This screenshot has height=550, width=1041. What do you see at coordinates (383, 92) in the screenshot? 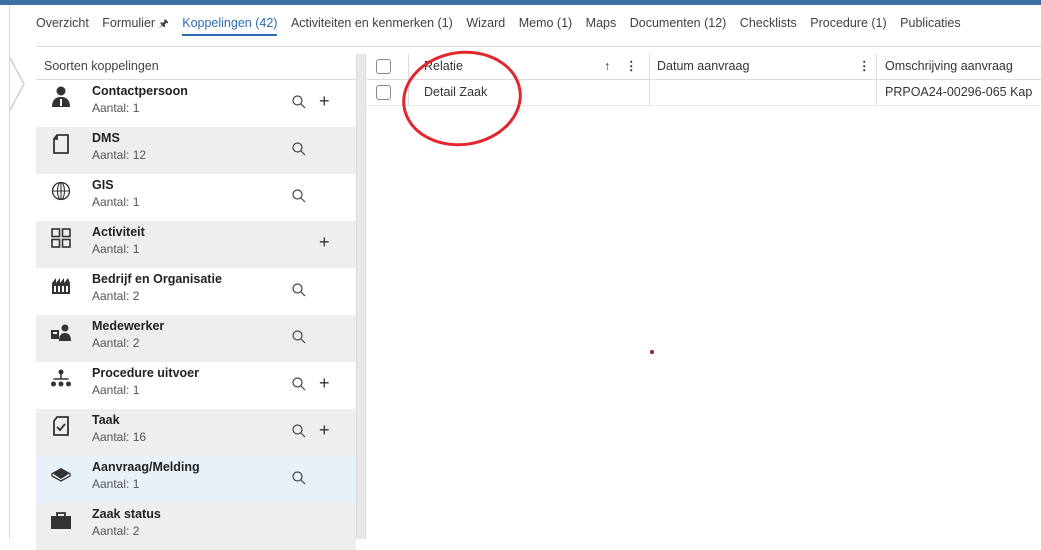
I see `row-checkbox` at bounding box center [383, 92].